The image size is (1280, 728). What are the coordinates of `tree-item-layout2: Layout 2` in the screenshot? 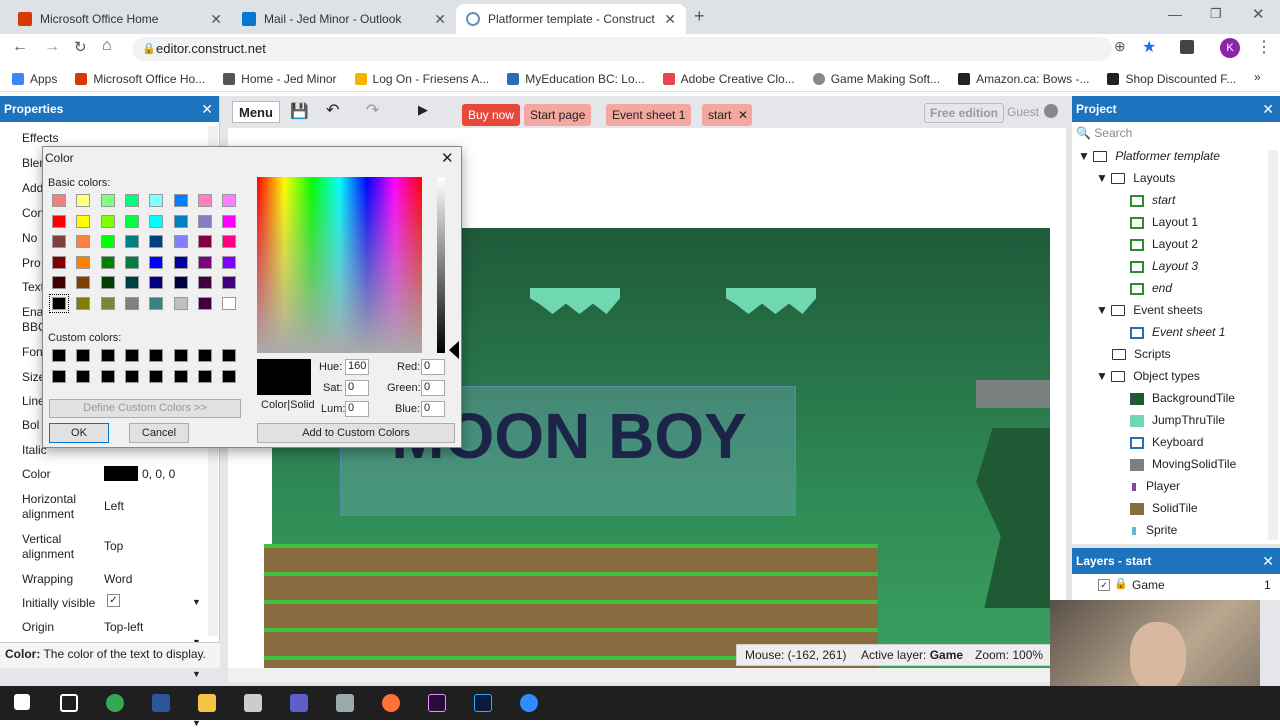 It's located at (1164, 244).